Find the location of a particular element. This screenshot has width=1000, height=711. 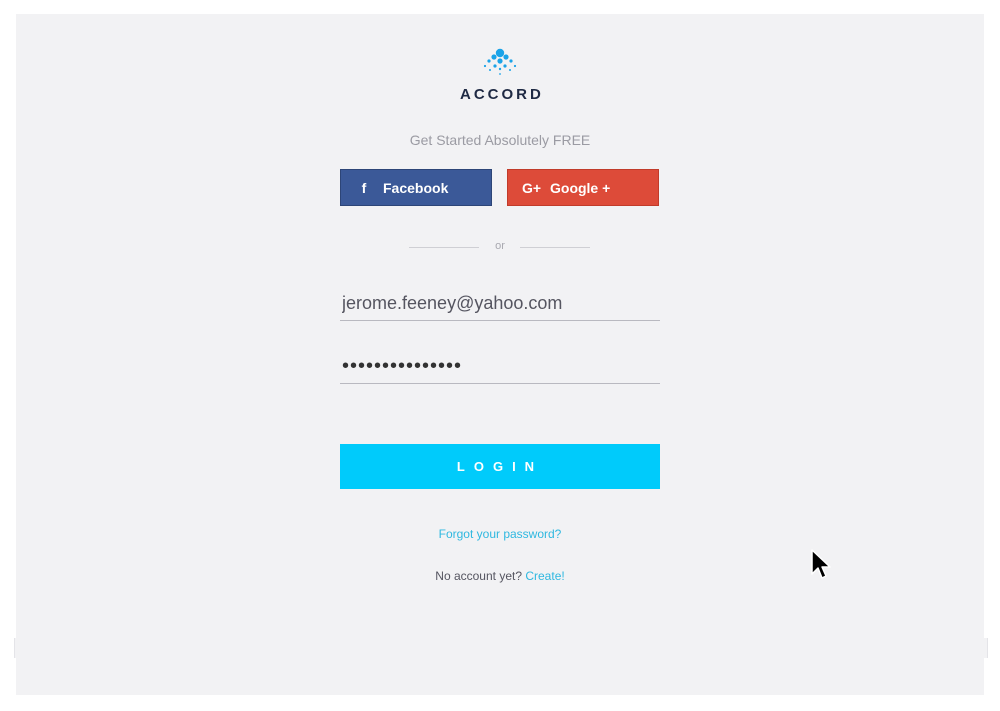

mouse-pointer-icon is located at coordinates (821, 564).